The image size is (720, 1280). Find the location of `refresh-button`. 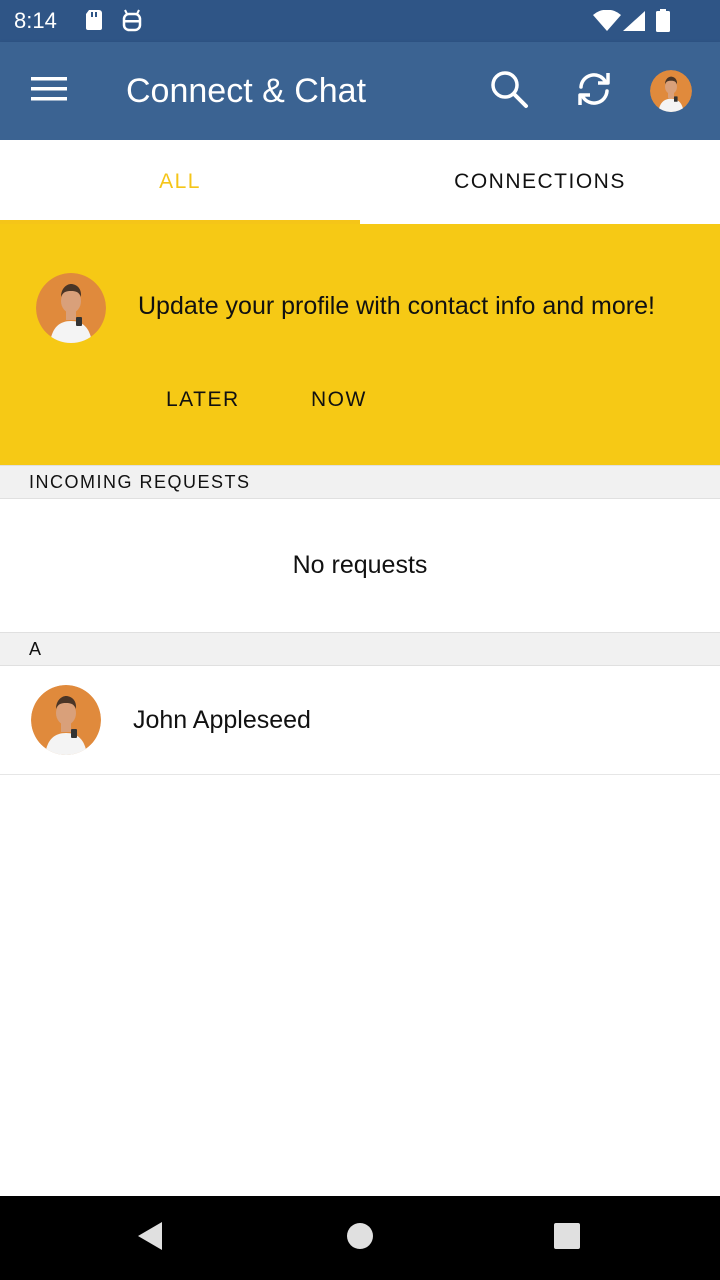

refresh-button is located at coordinates (594, 91).